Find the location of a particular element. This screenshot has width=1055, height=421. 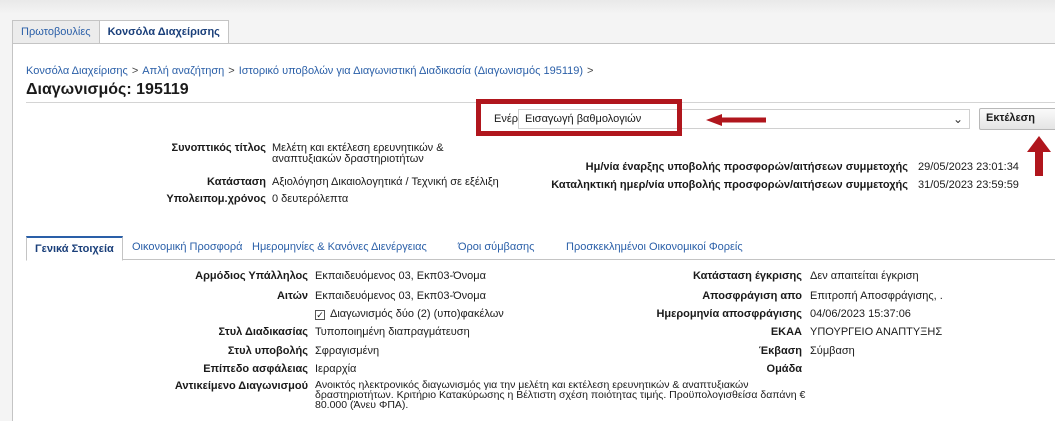

tab-contract-terms: Όροι σύμβασης is located at coordinates (496, 248).